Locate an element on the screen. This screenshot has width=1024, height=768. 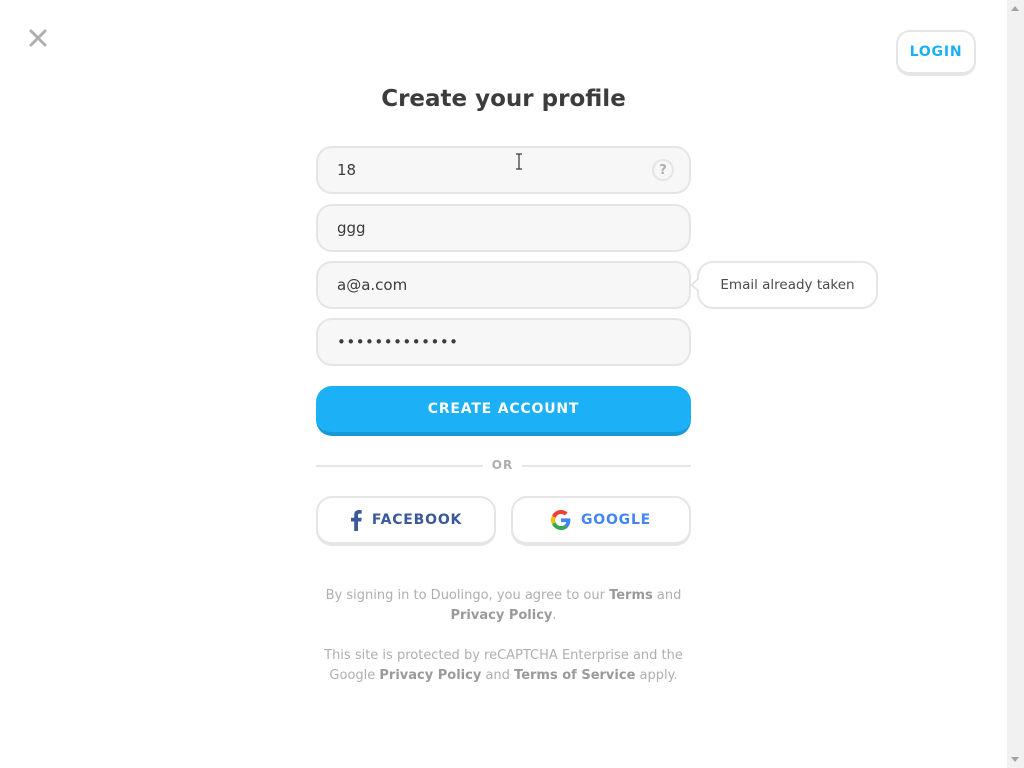
google-icon is located at coordinates (560, 520).